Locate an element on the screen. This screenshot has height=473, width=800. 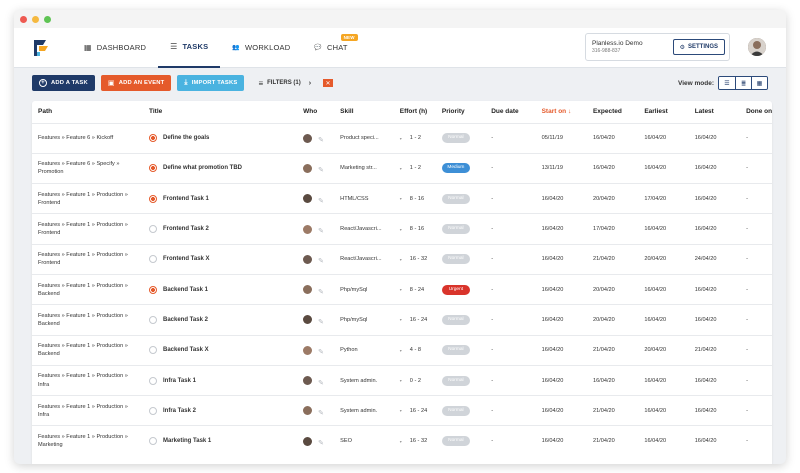
effort-cell: ▾ 8 - 16 is located at coordinates (414, 229).